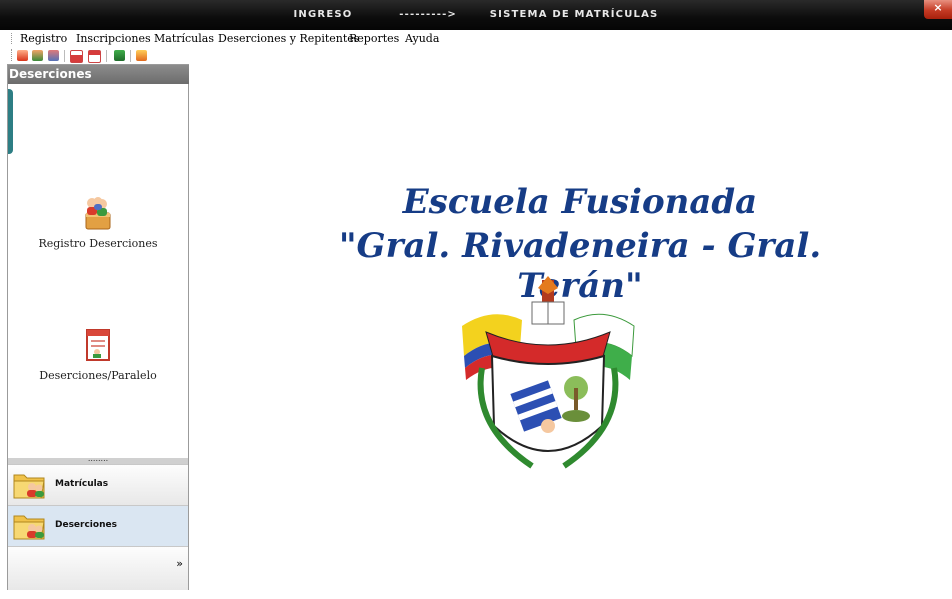 Image resolution: width=952 pixels, height=599 pixels. What do you see at coordinates (113, 38) in the screenshot?
I see `menu-inscripciones: Inscripciones` at bounding box center [113, 38].